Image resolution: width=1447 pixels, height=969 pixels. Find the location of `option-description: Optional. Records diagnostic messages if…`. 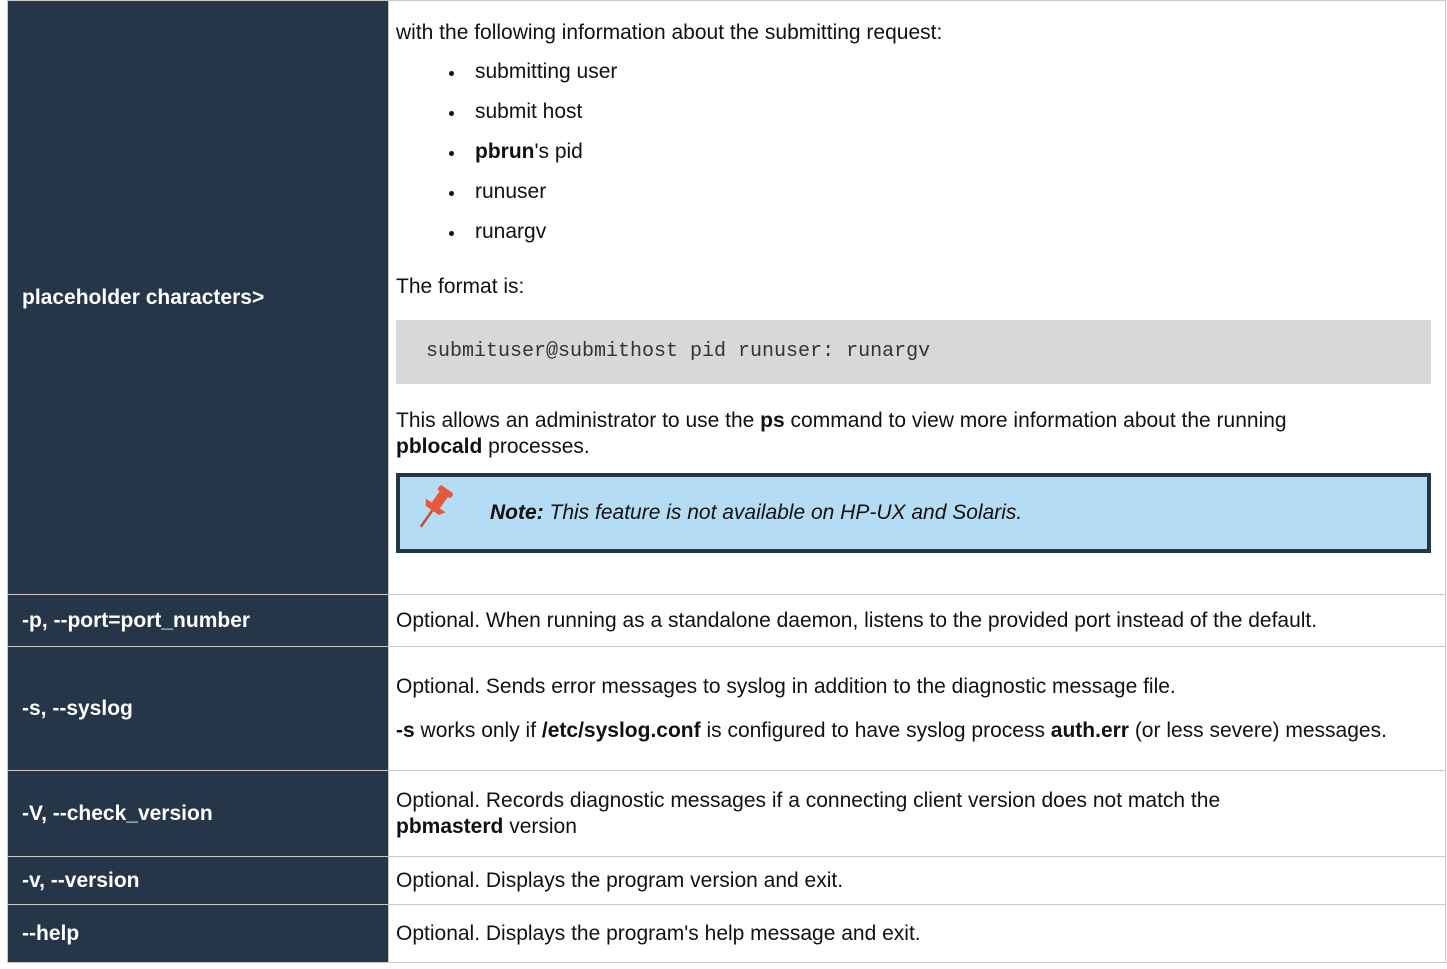

option-description: Optional. Records diagnostic messages if… is located at coordinates (917, 813).